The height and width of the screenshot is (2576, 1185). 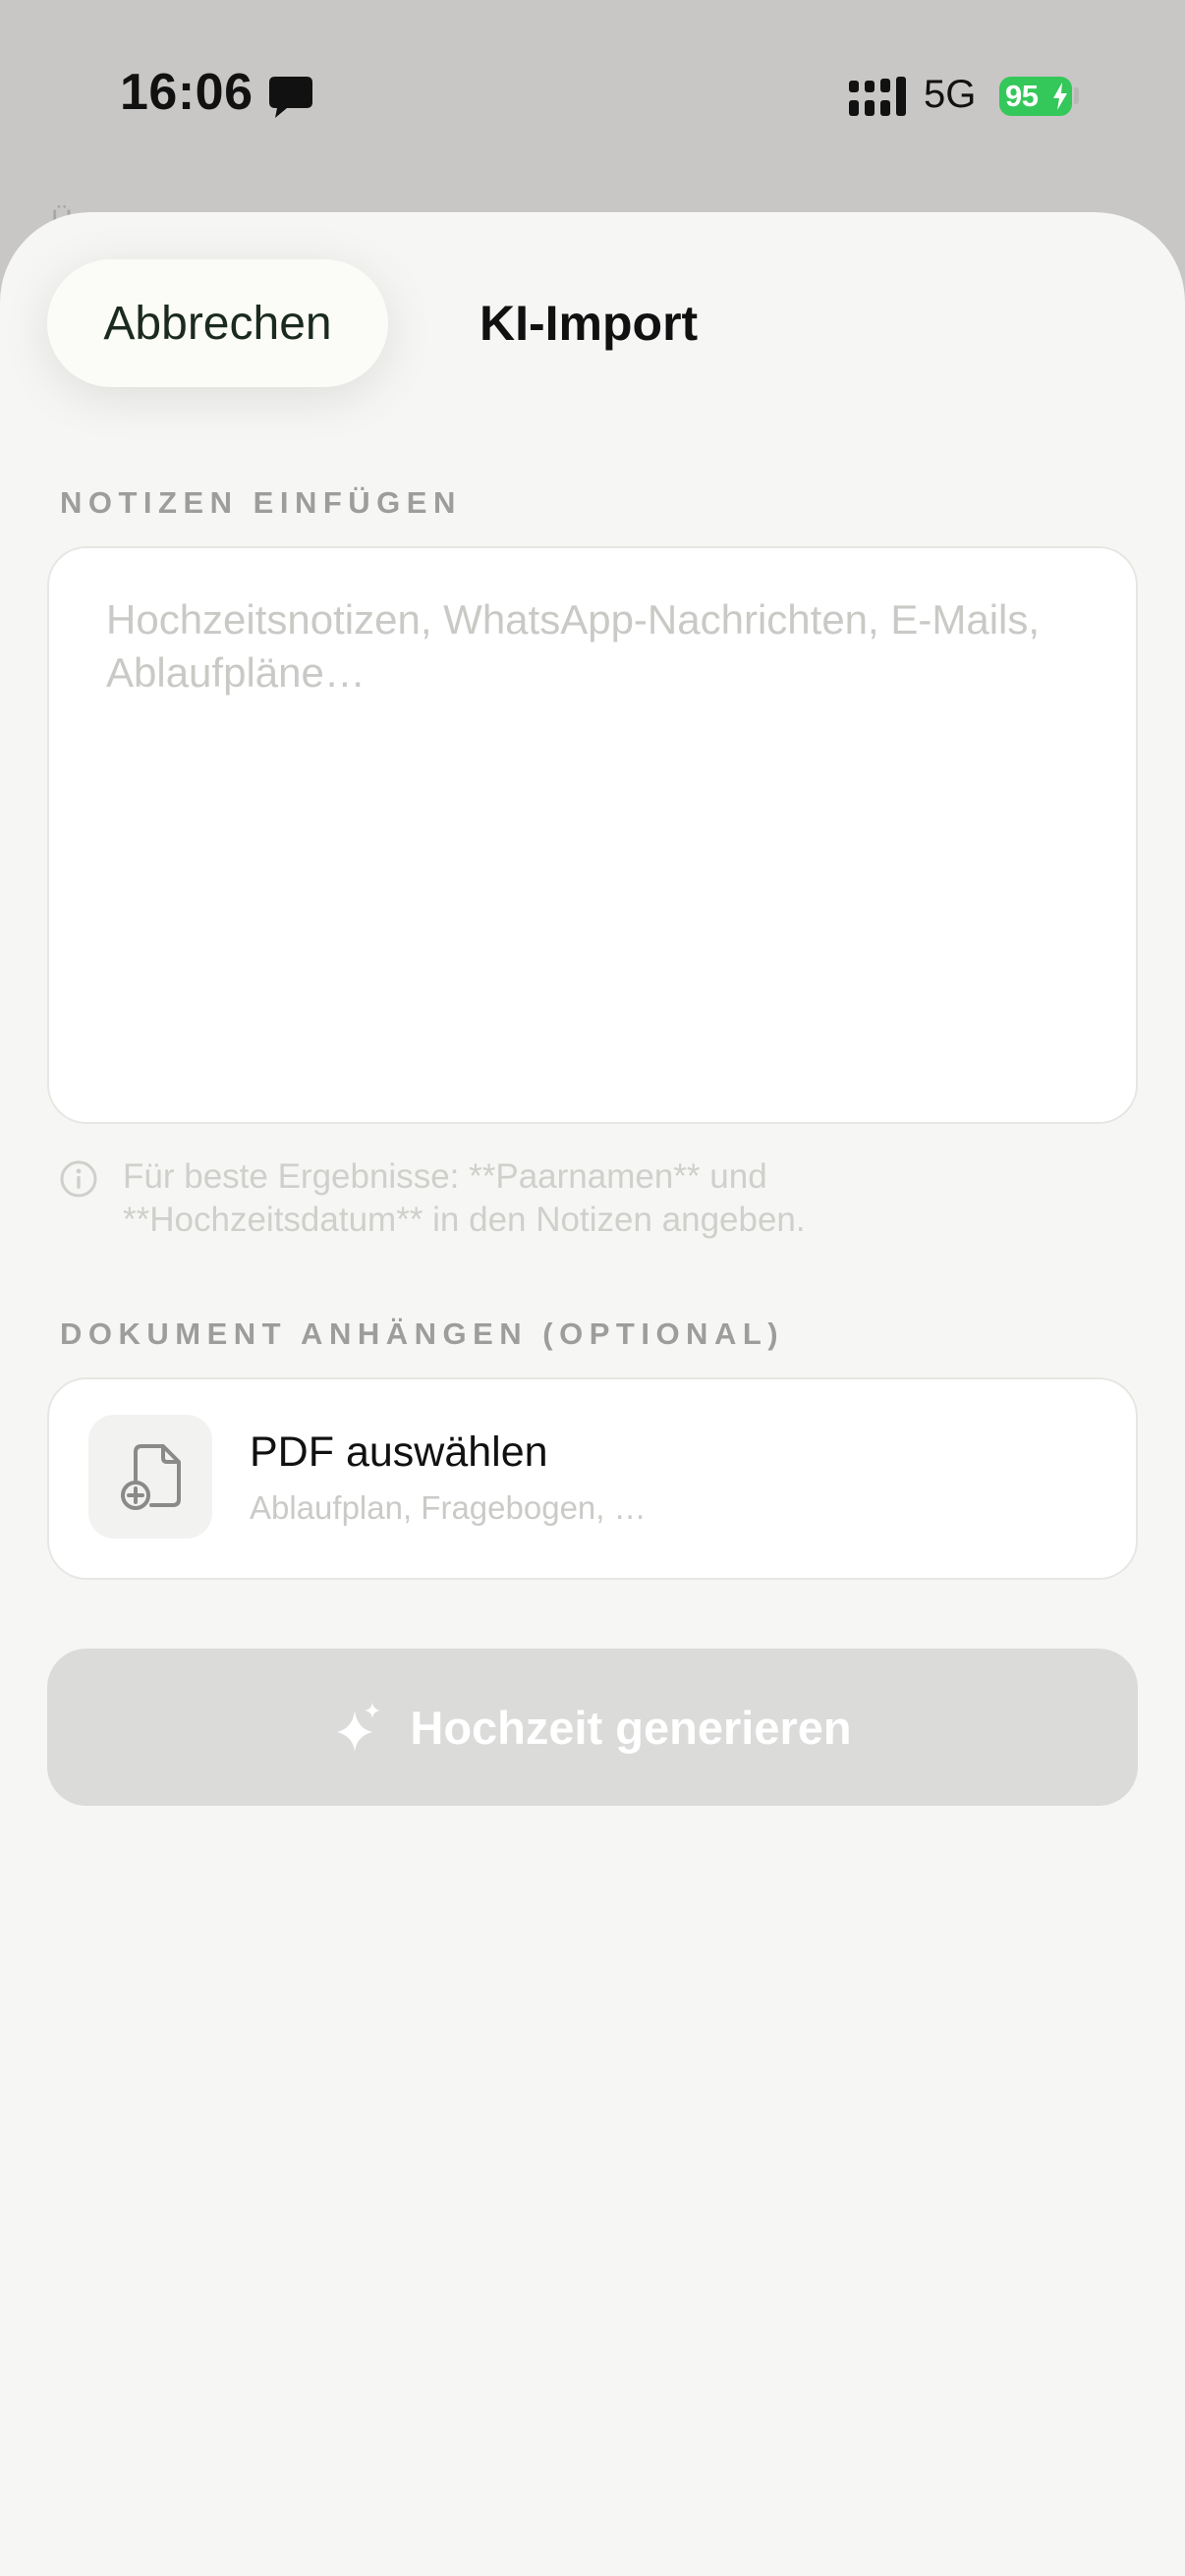 I want to click on battery-nub, so click(x=1076, y=95).